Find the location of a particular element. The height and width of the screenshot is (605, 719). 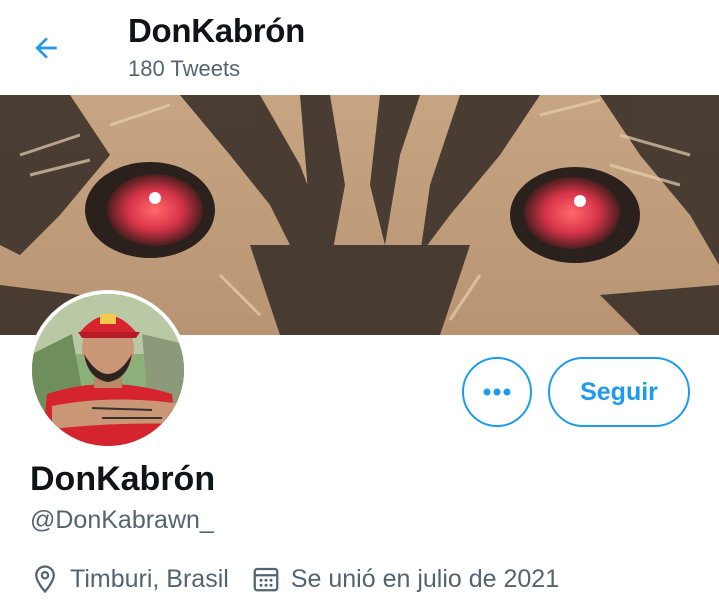

more-dots-icon is located at coordinates (497, 392).